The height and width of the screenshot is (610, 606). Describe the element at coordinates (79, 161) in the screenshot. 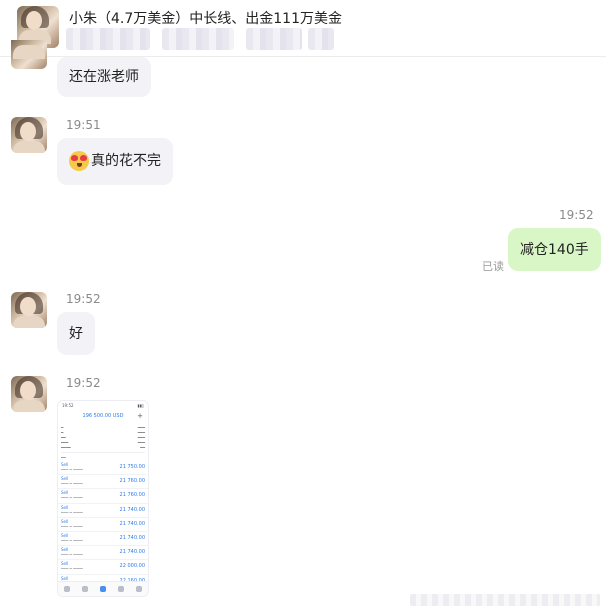

I see `heart-eyes-emoji` at that location.